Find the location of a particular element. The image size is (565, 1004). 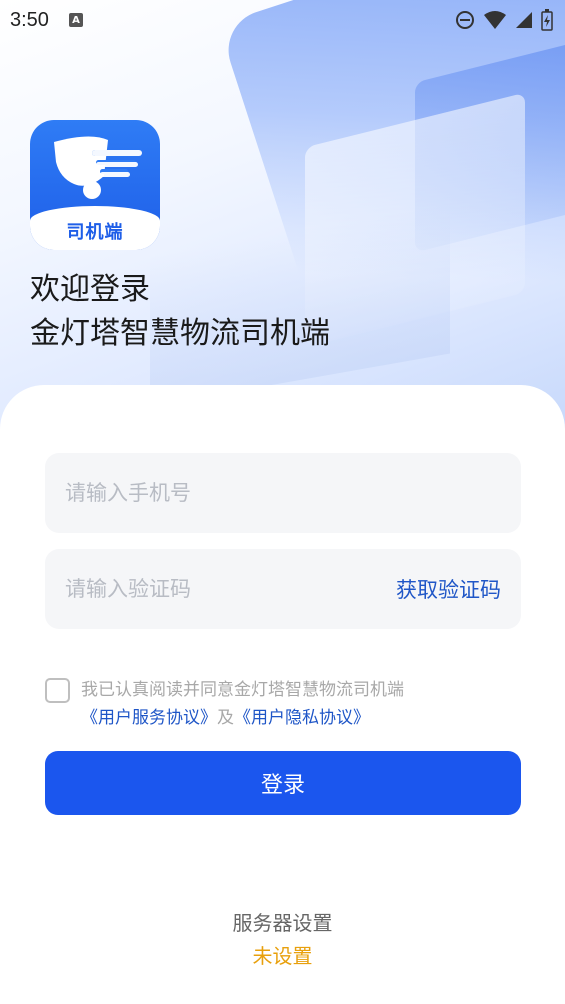

agreement-checkbox is located at coordinates (57, 690).